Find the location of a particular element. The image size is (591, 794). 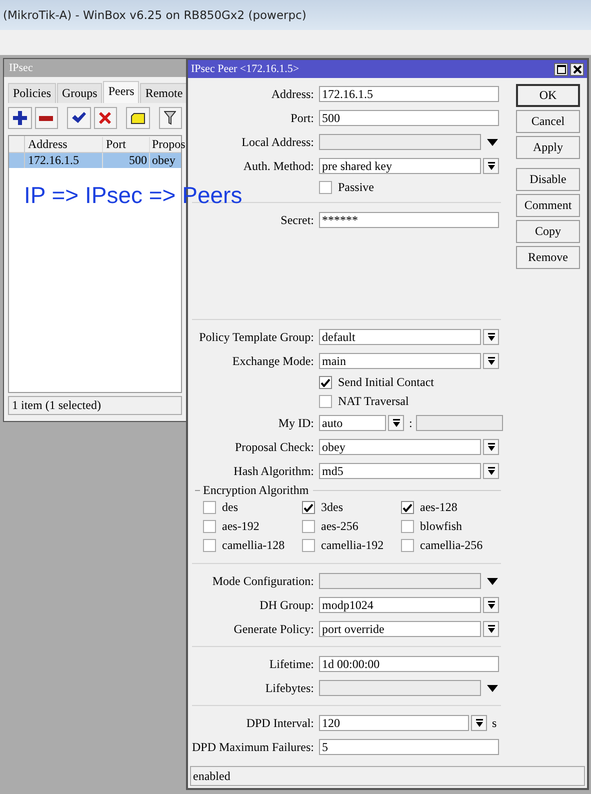

cross-icon is located at coordinates (105, 118).